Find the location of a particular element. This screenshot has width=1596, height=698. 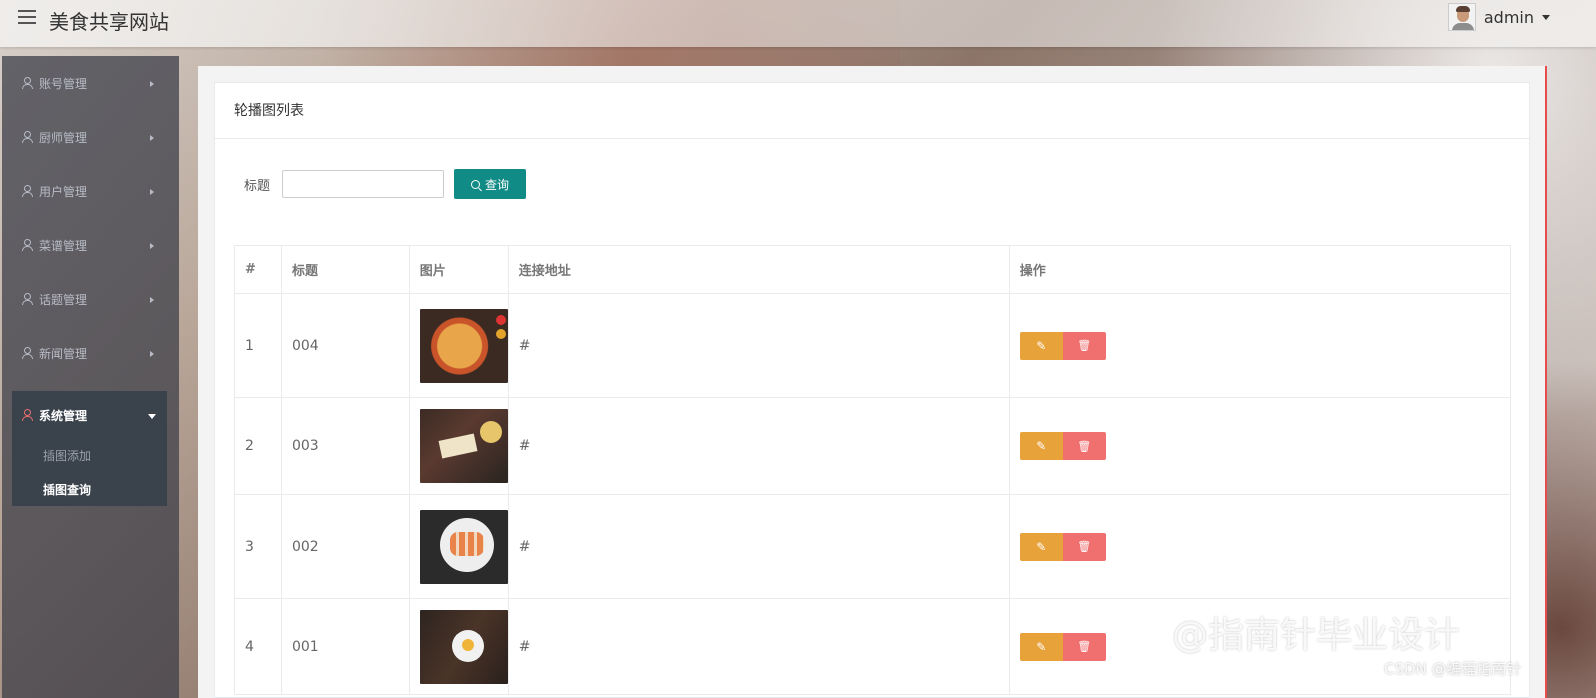

title-search-input is located at coordinates (363, 184).